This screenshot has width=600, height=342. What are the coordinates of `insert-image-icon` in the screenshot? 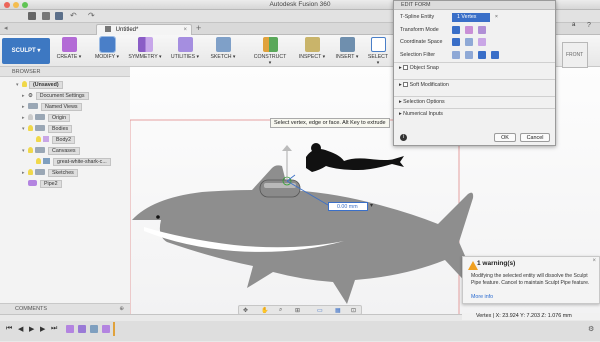 It's located at (347, 44).